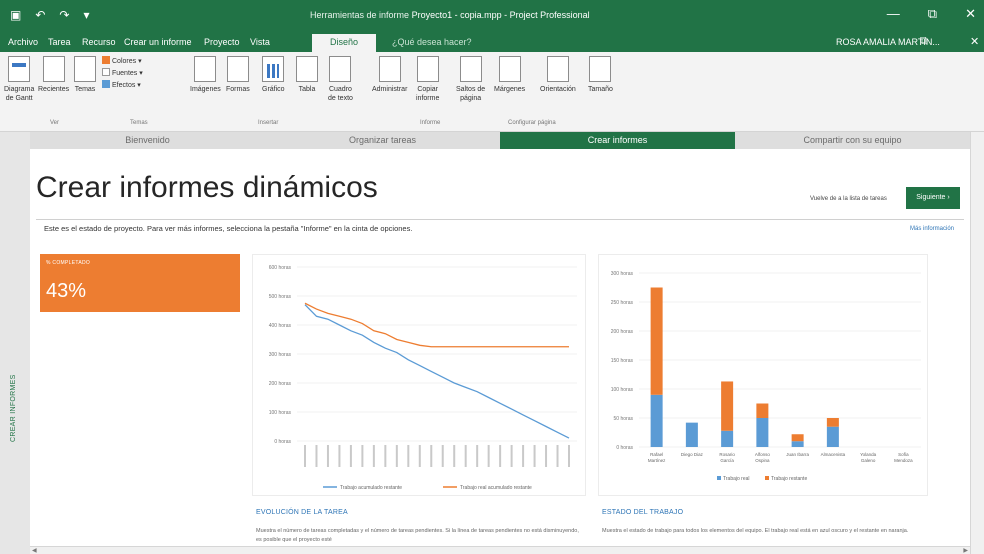  What do you see at coordinates (273, 69) in the screenshot?
I see `chart-icon` at bounding box center [273, 69].